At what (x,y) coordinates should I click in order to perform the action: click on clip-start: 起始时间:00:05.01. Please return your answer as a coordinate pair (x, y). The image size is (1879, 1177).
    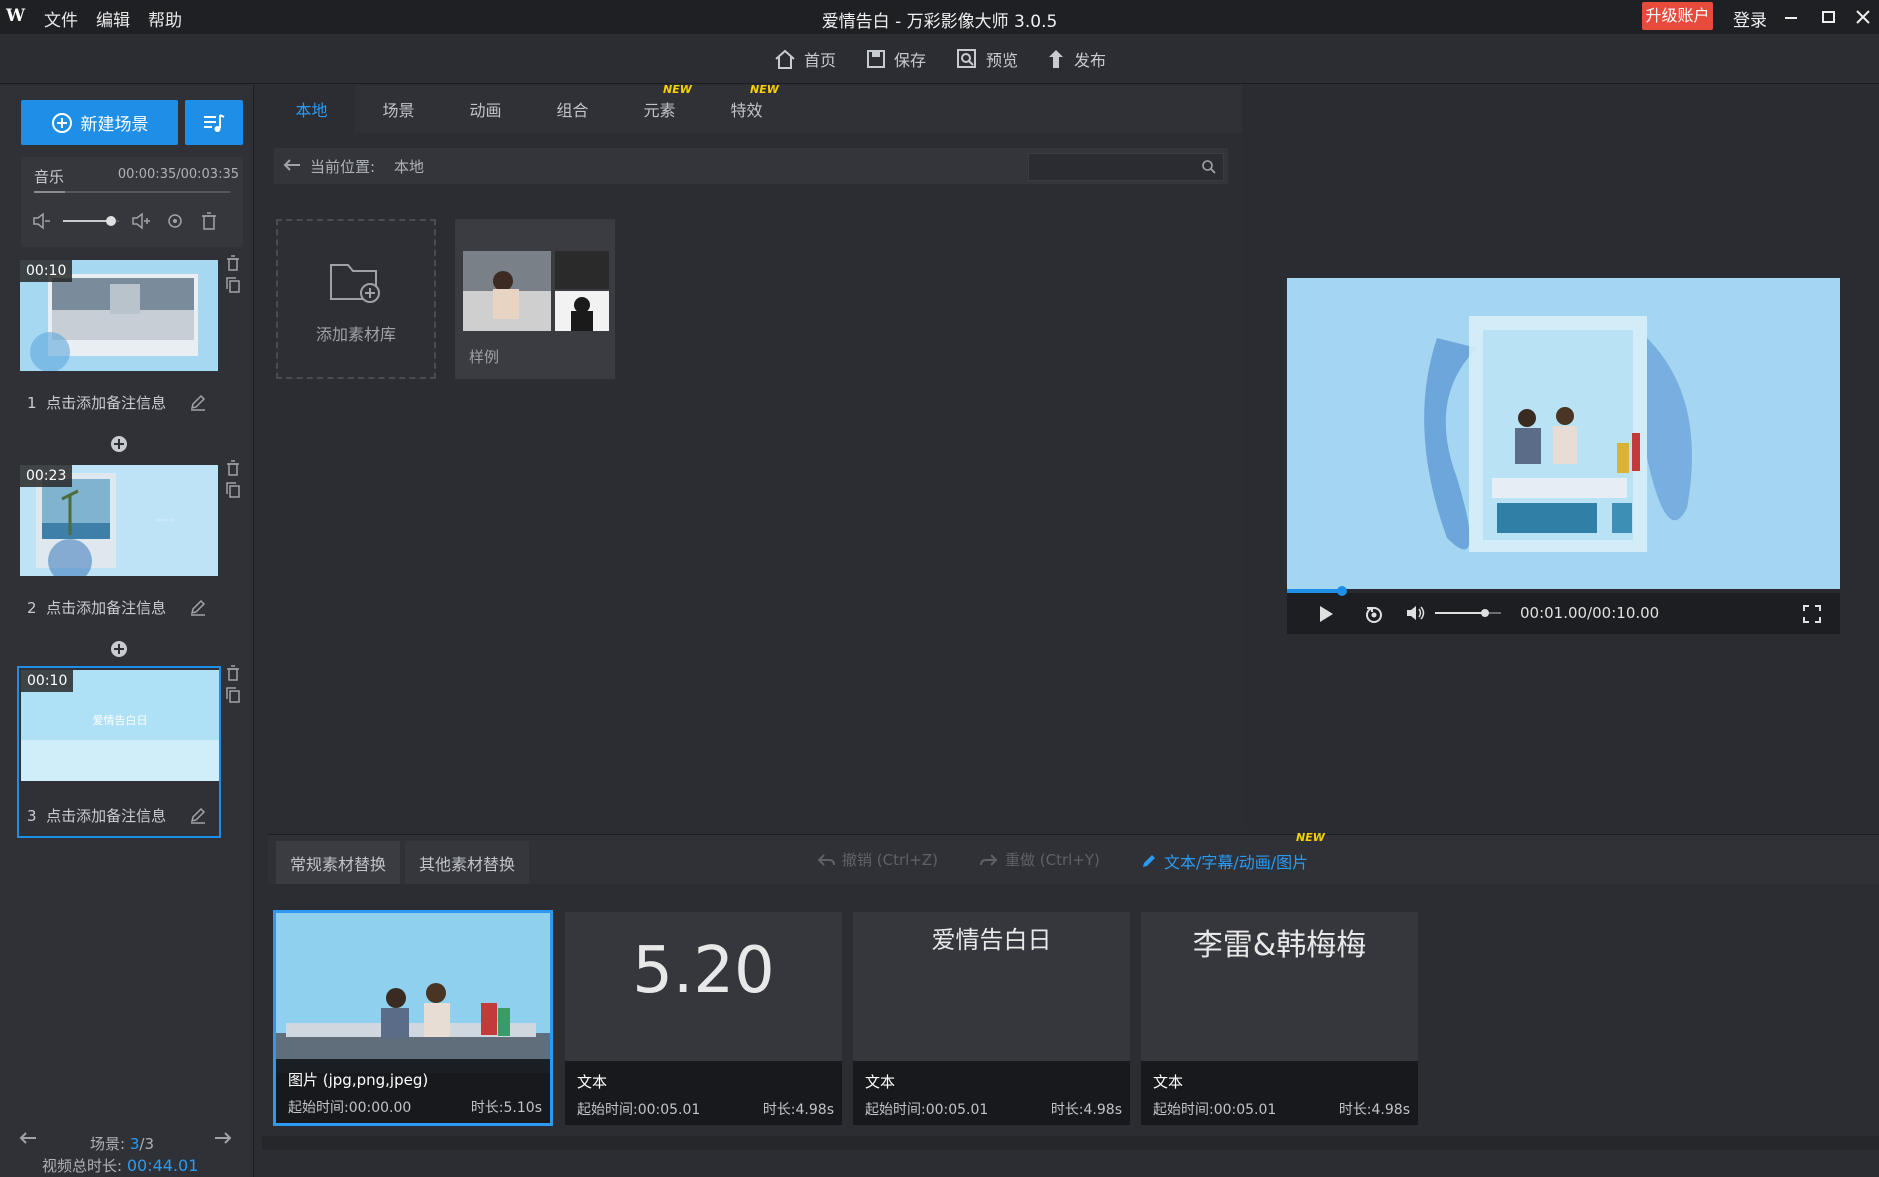
    Looking at the image, I should click on (927, 1110).